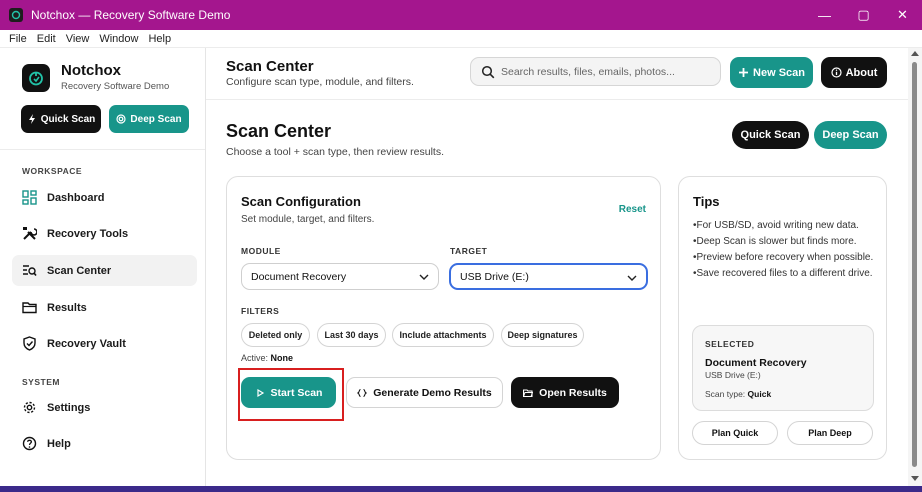 This screenshot has height=492, width=922. Describe the element at coordinates (88, 233) in the screenshot. I see `sidebar-item-label: Recovery Tools` at that location.